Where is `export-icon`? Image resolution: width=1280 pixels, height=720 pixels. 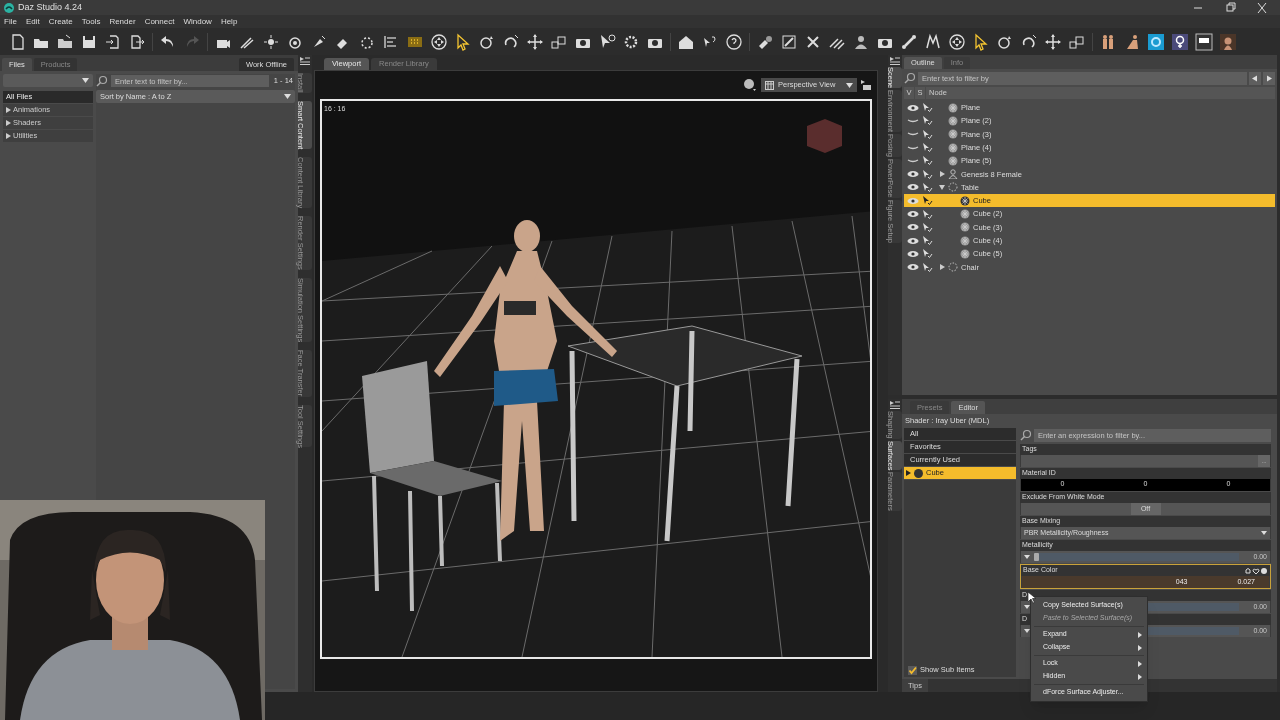
export-icon is located at coordinates (137, 41).